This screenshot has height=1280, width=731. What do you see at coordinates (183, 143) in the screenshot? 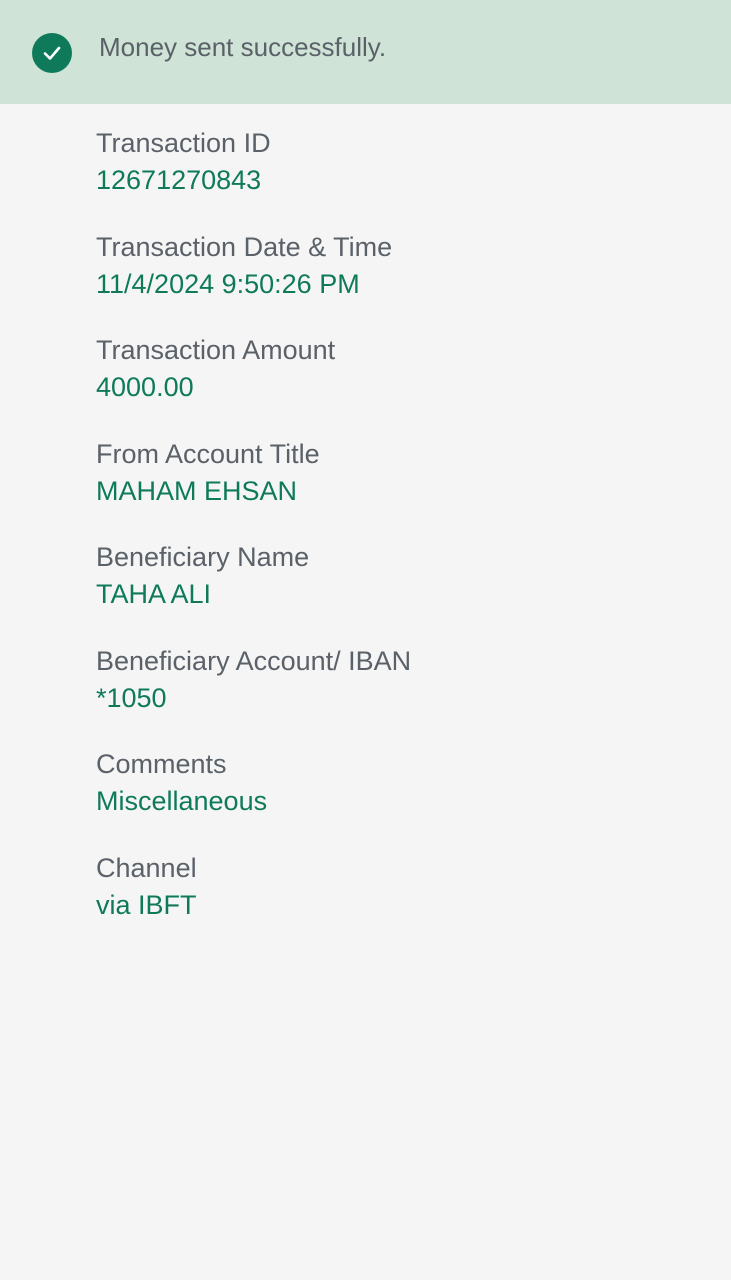
I see `field-label: Transaction ID` at bounding box center [183, 143].